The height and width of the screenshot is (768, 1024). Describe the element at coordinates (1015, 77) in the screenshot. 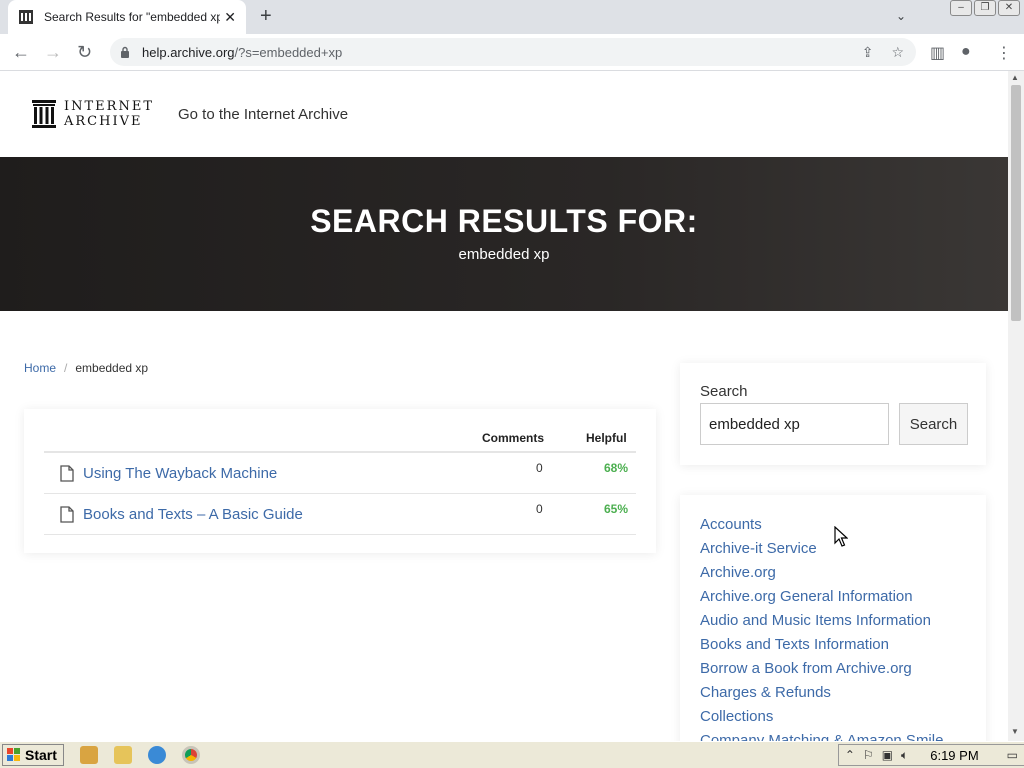

I see `scroll-up-icon: ▲` at that location.